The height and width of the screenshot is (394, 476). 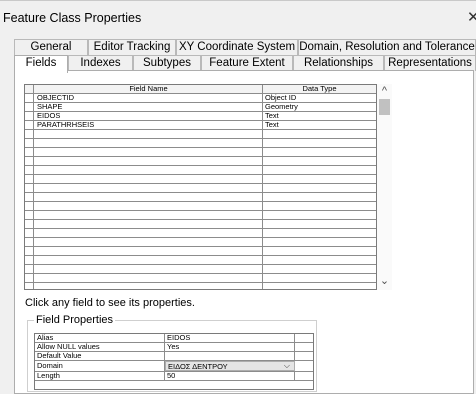 What do you see at coordinates (430, 63) in the screenshot?
I see `tab-representations: Representations` at bounding box center [430, 63].